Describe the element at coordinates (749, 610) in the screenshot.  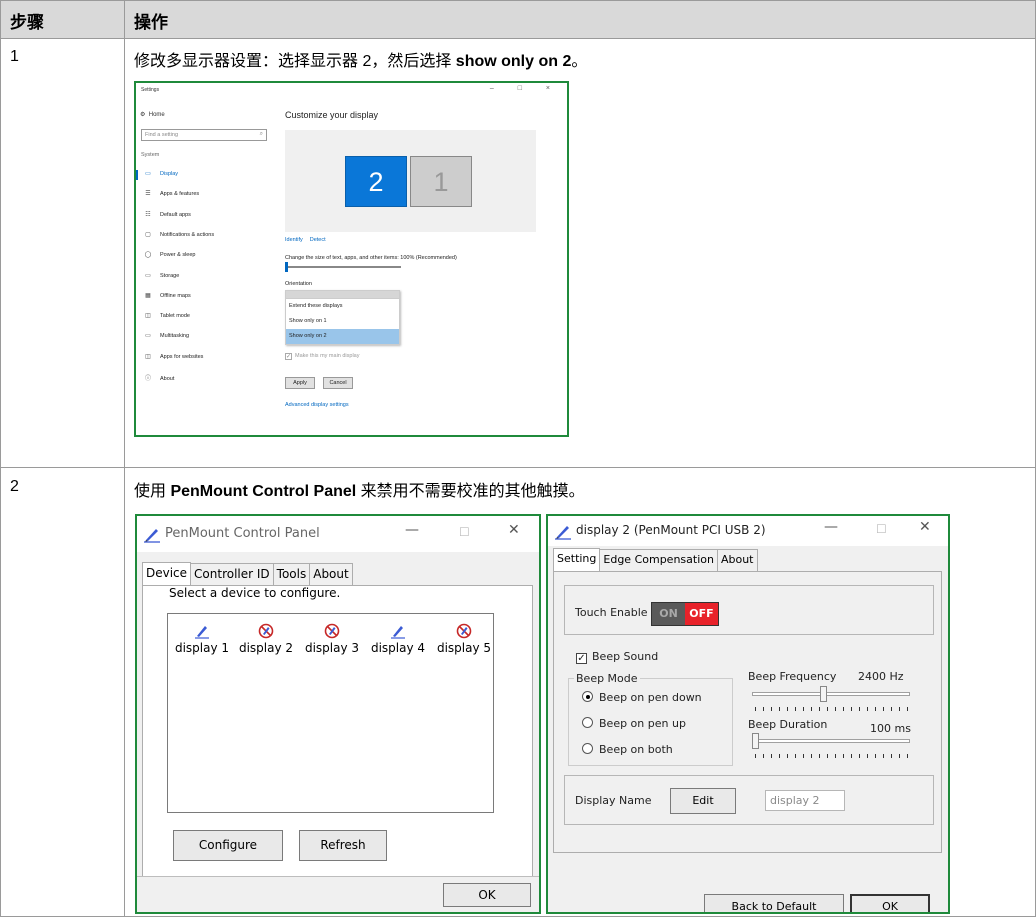
I see `touch-enable-group: Touch Enable ON OFF` at that location.